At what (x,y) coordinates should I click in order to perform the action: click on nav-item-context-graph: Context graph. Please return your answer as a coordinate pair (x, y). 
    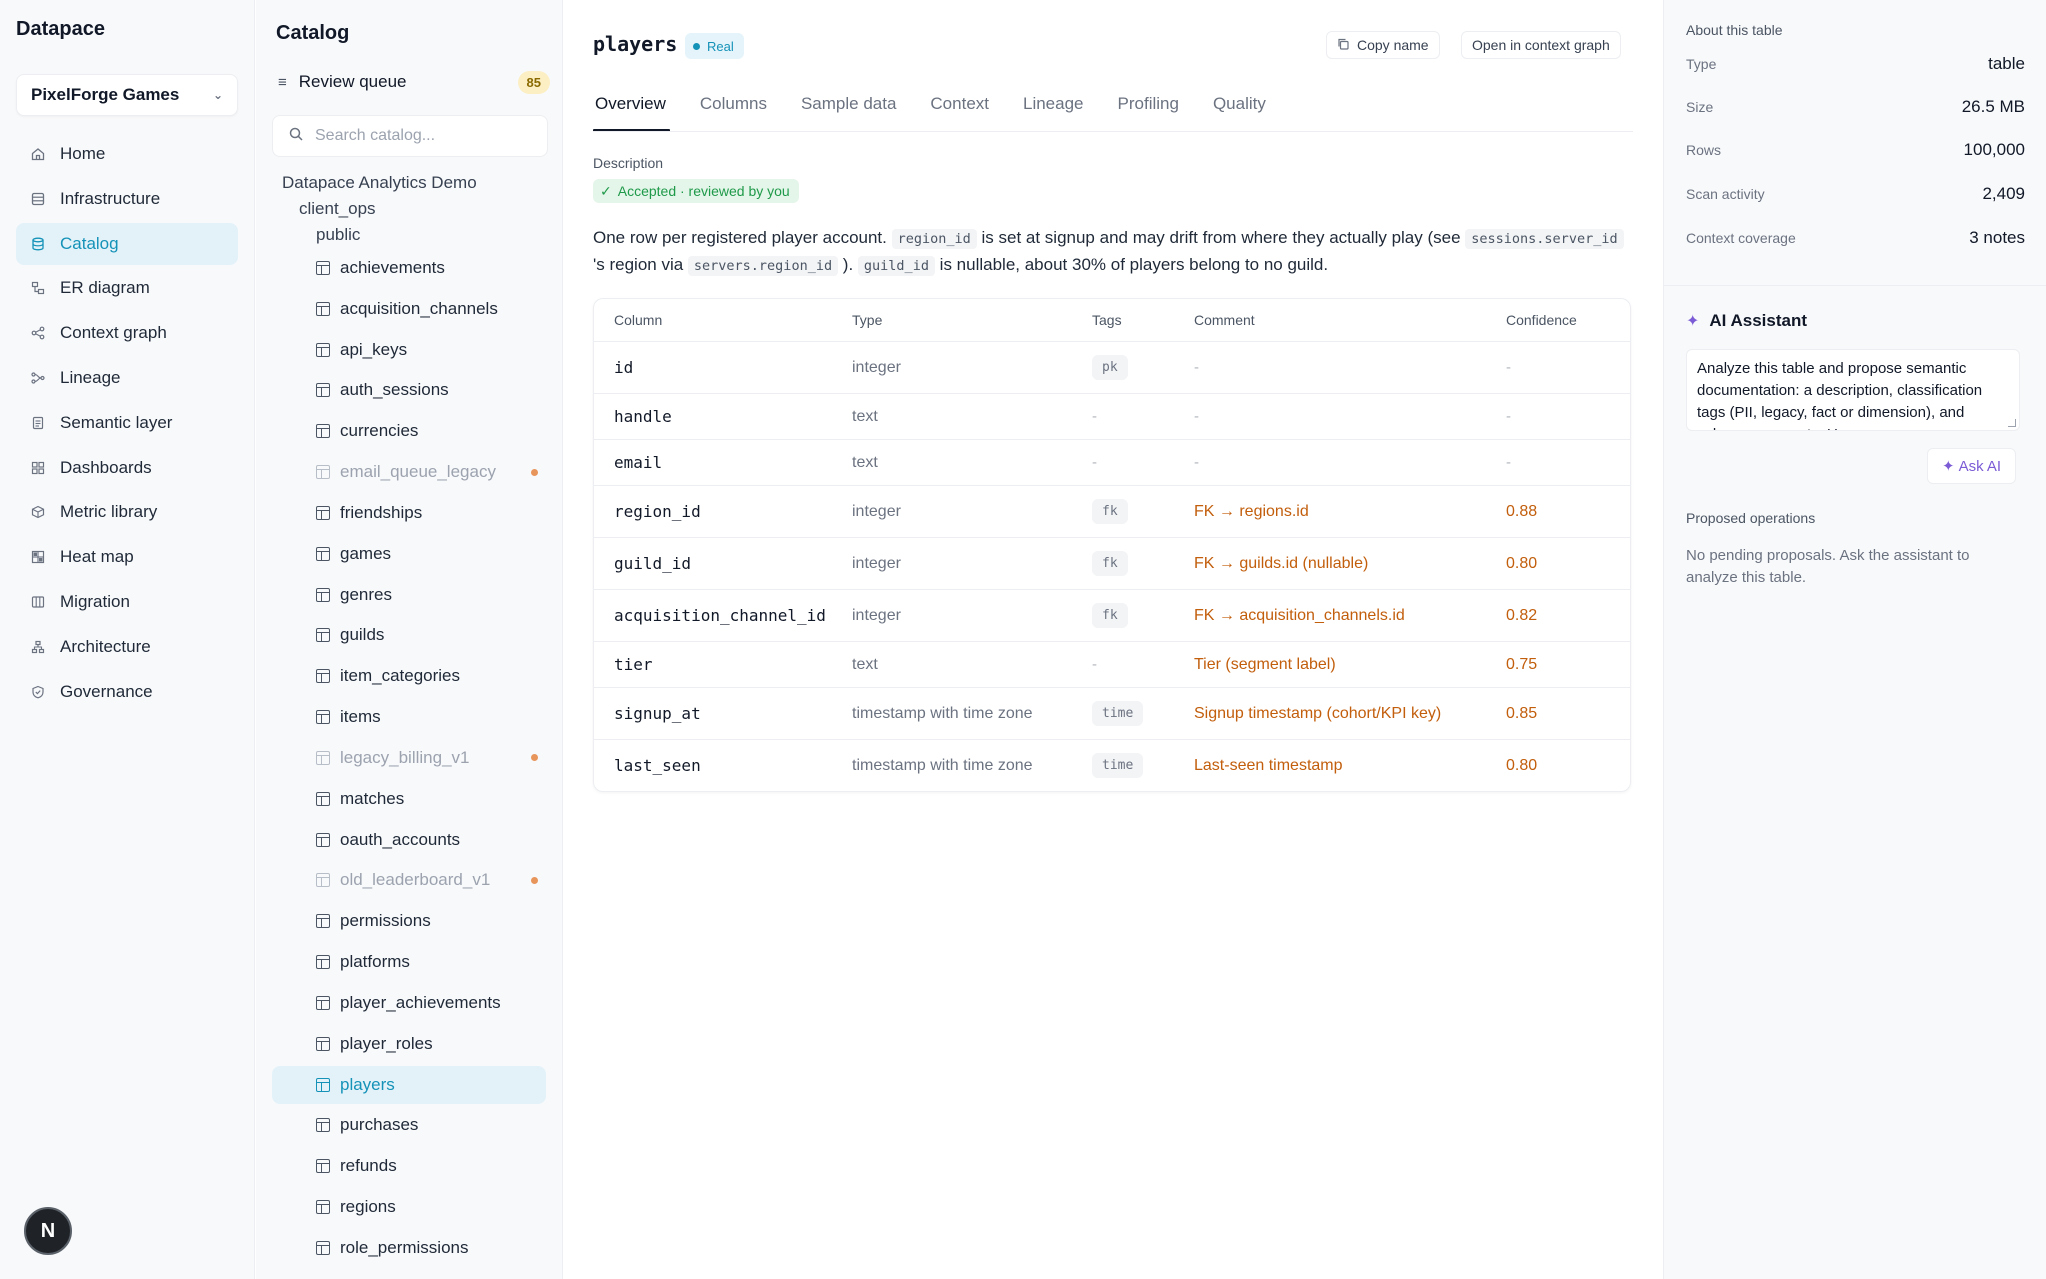
    Looking at the image, I should click on (127, 333).